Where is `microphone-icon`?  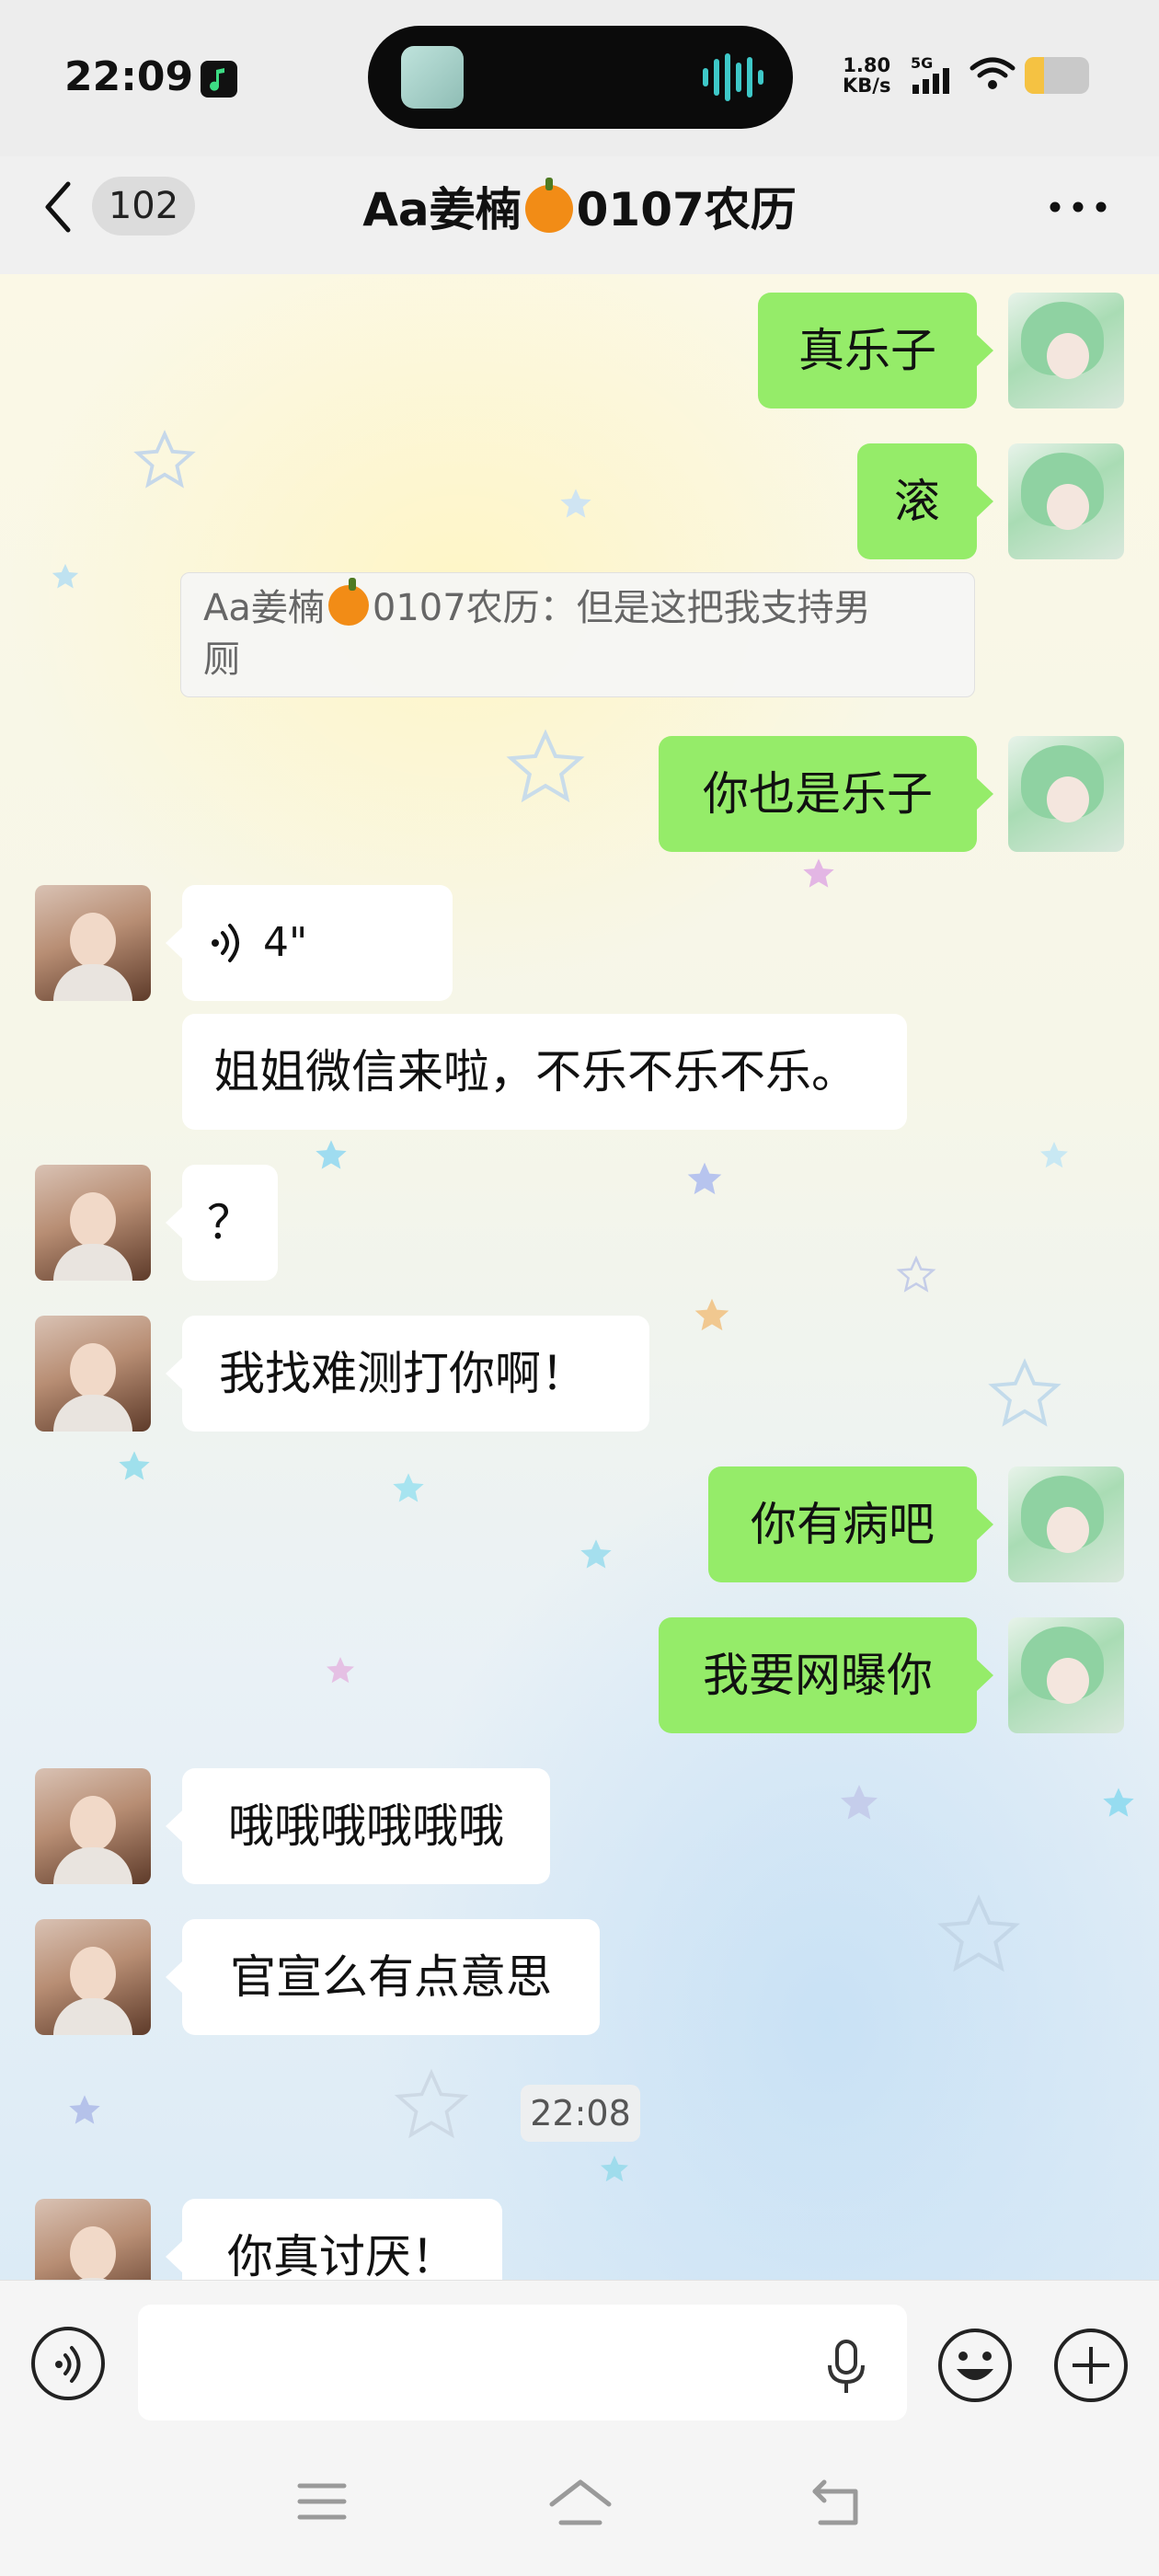 microphone-icon is located at coordinates (846, 2367).